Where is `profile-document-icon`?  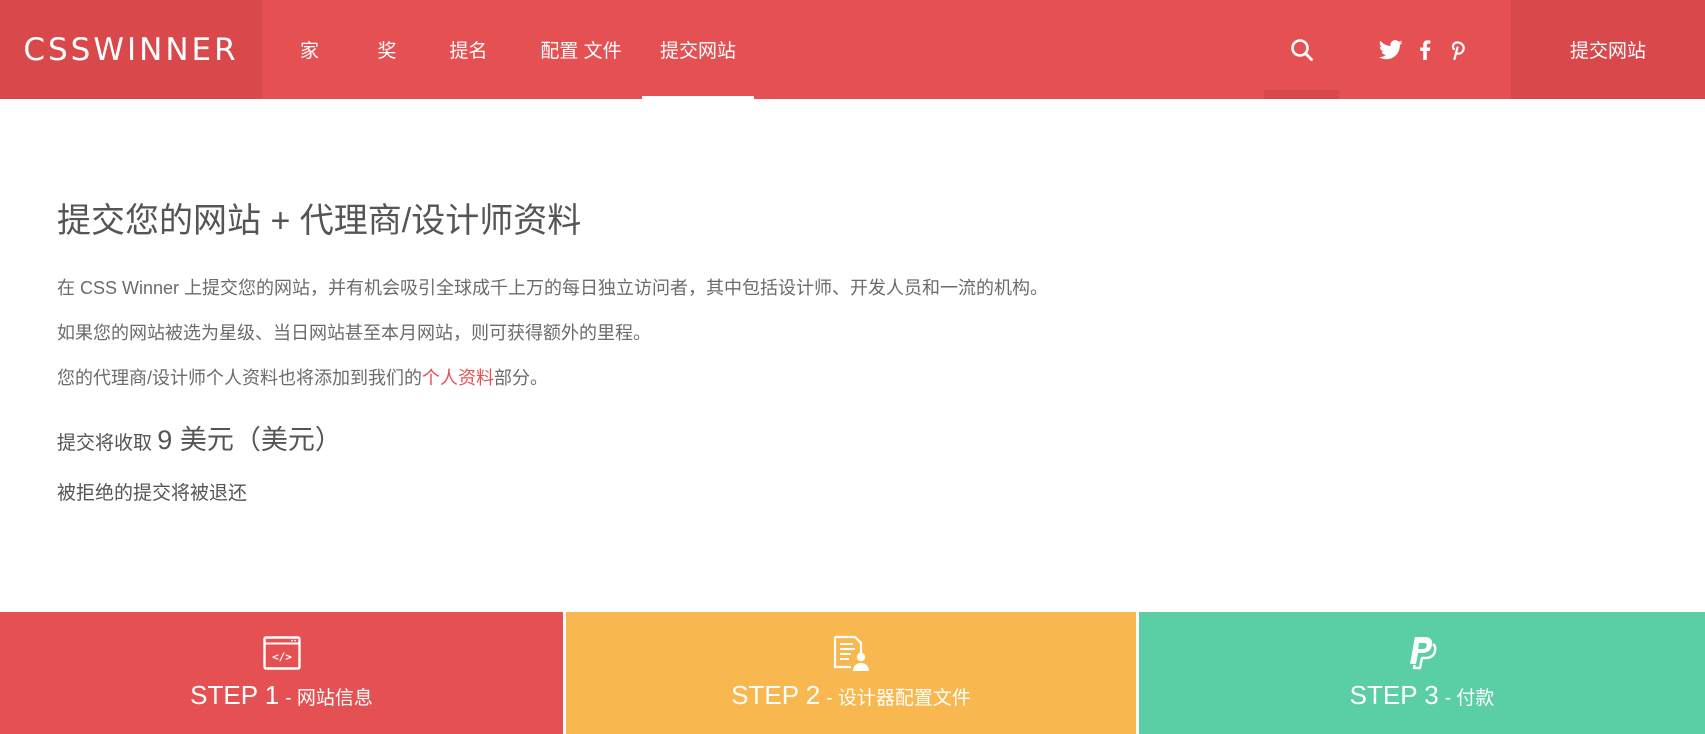
profile-document-icon is located at coordinates (851, 653).